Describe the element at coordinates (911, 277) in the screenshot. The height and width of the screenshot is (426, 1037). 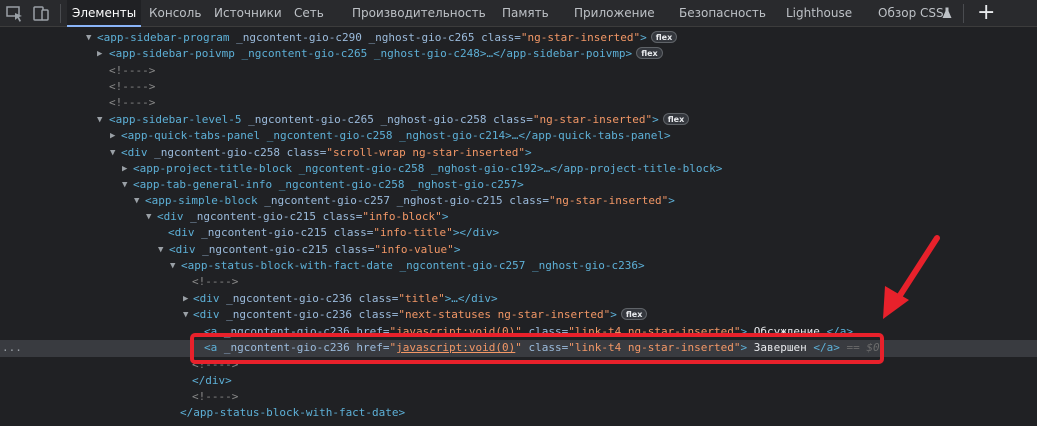
I see `annotation-arrow-icon` at that location.